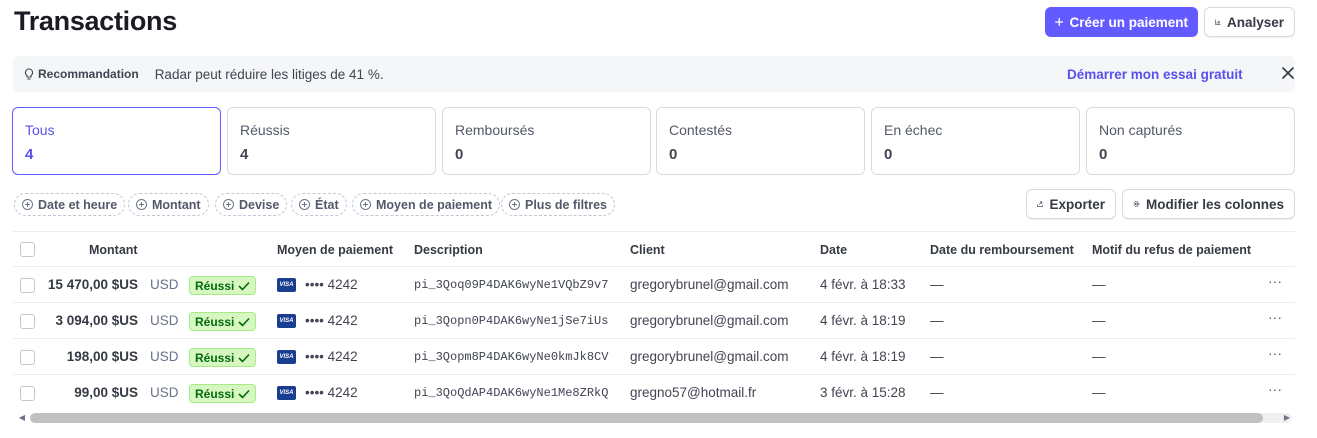 Image resolution: width=1317 pixels, height=438 pixels. What do you see at coordinates (40, 130) in the screenshot?
I see `tab-label: Tous` at bounding box center [40, 130].